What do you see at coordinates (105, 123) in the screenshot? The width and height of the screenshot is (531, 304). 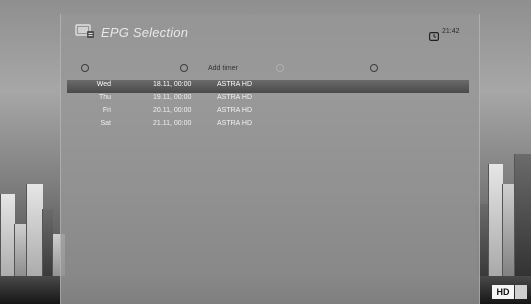 I see `day-label: Sat` at bounding box center [105, 123].